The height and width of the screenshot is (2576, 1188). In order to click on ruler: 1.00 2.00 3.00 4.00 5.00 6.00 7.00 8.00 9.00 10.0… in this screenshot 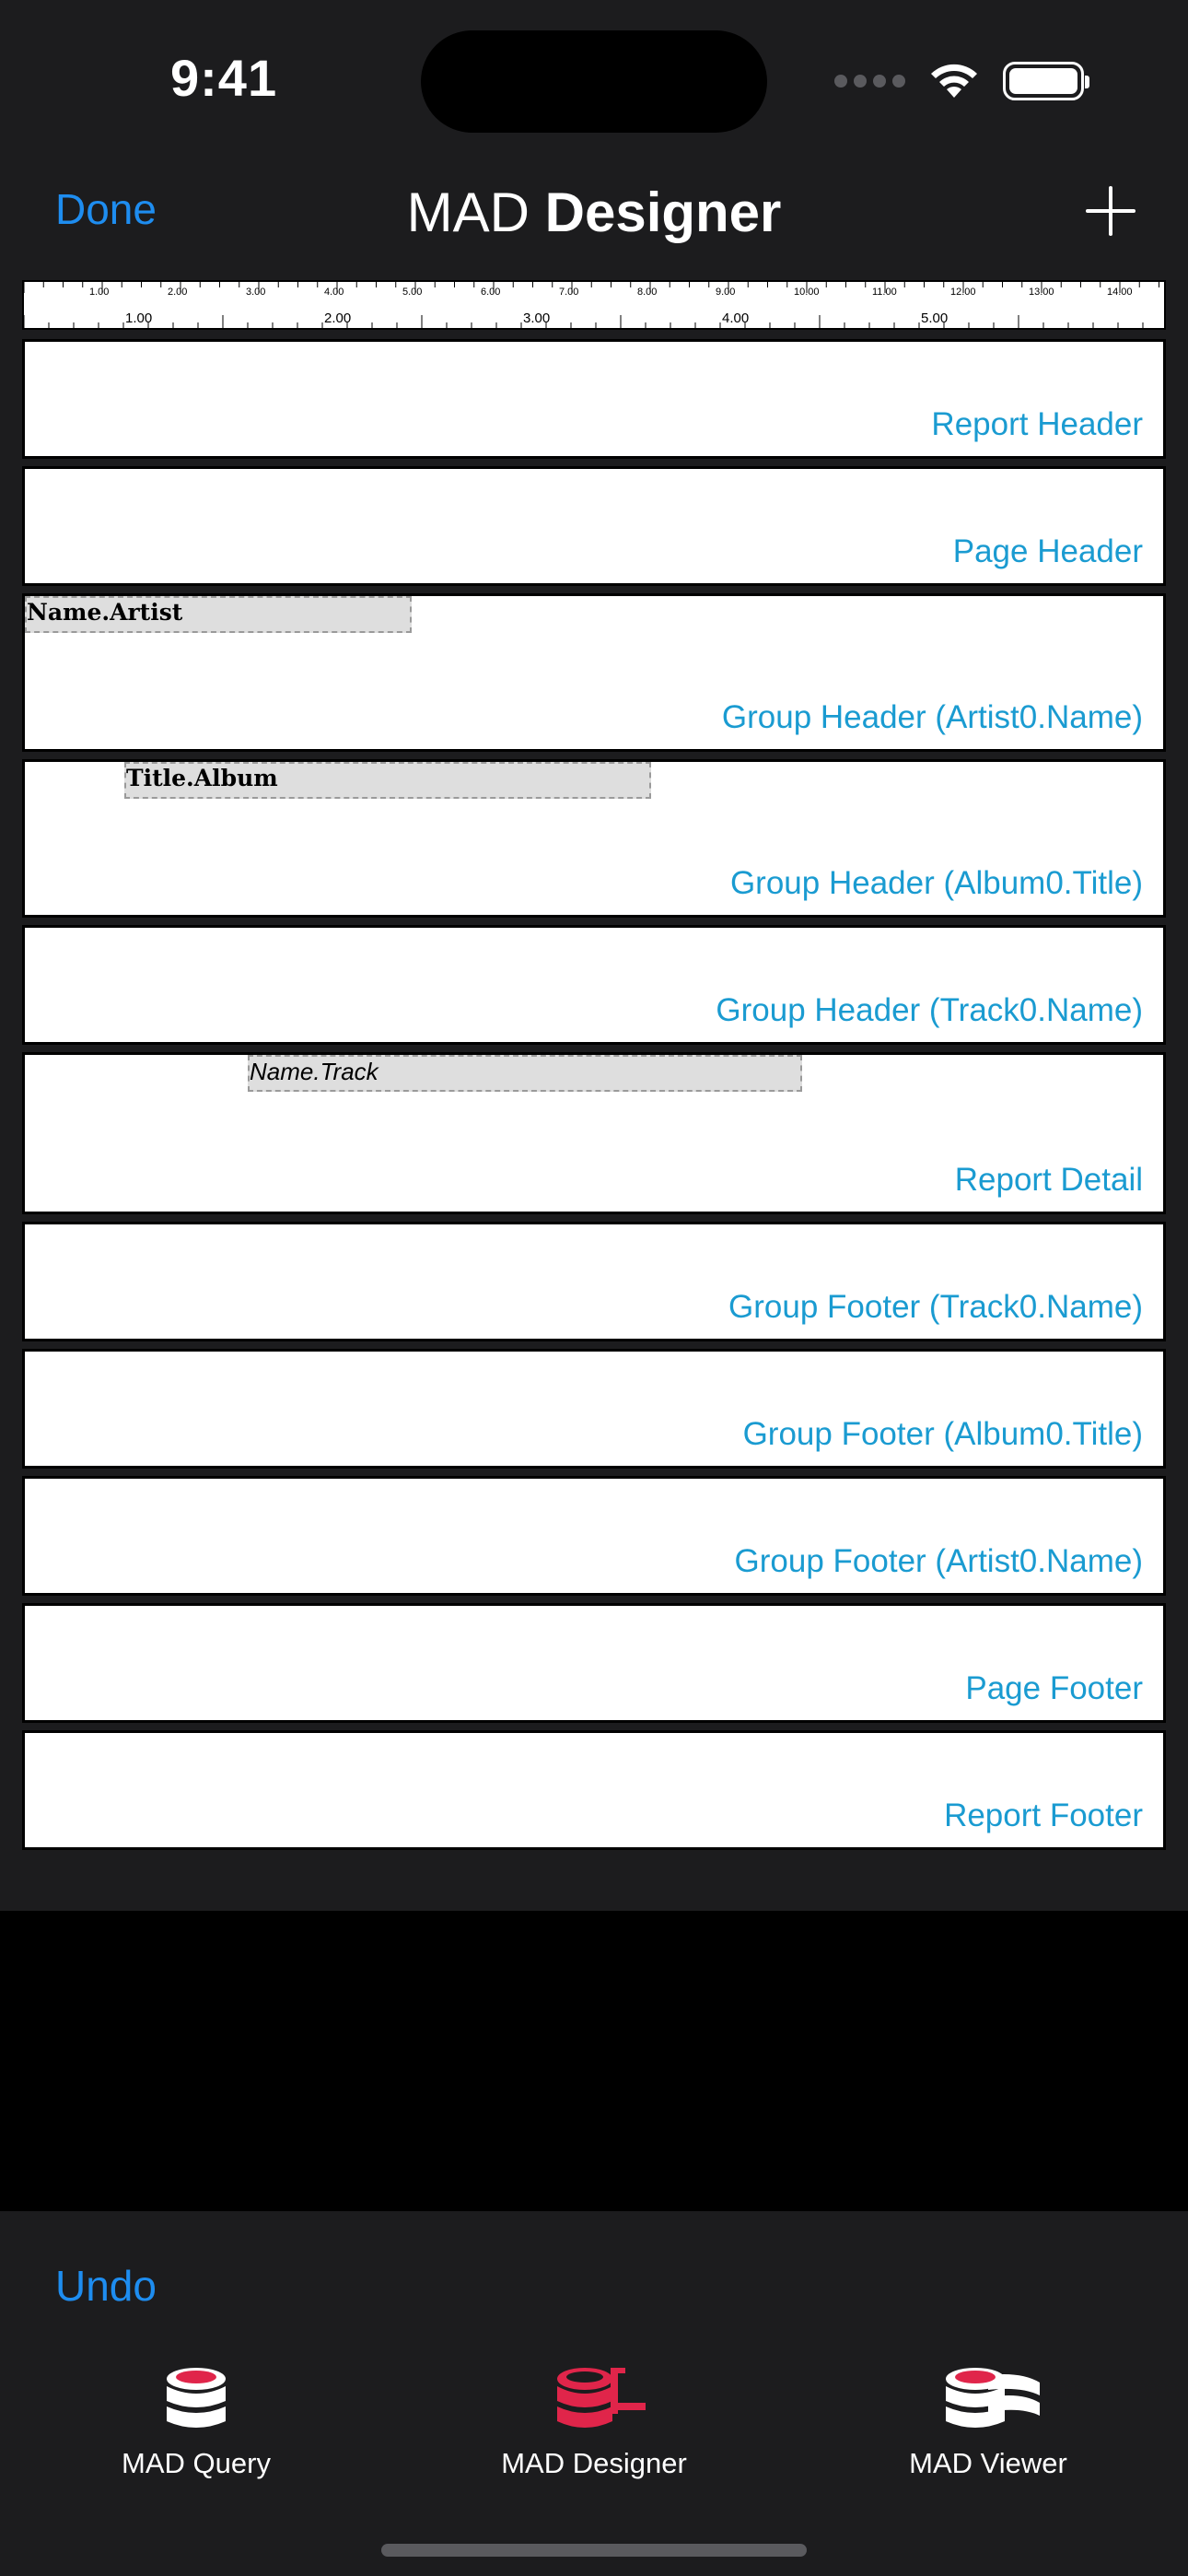, I will do `click(594, 305)`.